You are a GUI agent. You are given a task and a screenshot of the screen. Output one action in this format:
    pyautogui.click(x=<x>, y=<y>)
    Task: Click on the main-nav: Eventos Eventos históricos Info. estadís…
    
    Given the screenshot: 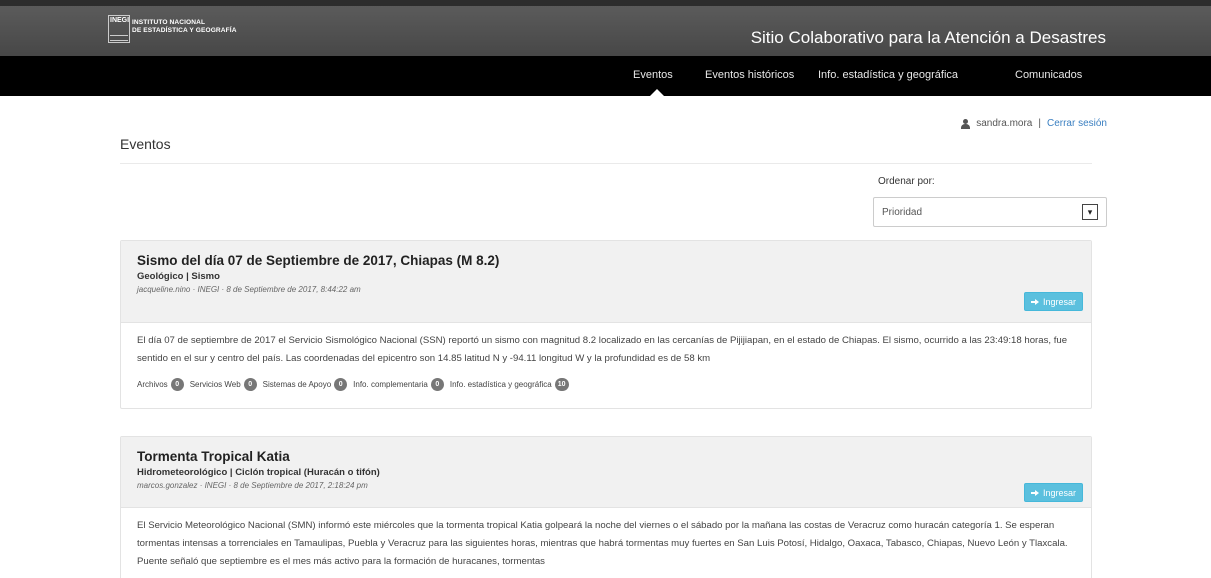 What is the action you would take?
    pyautogui.click(x=605, y=76)
    